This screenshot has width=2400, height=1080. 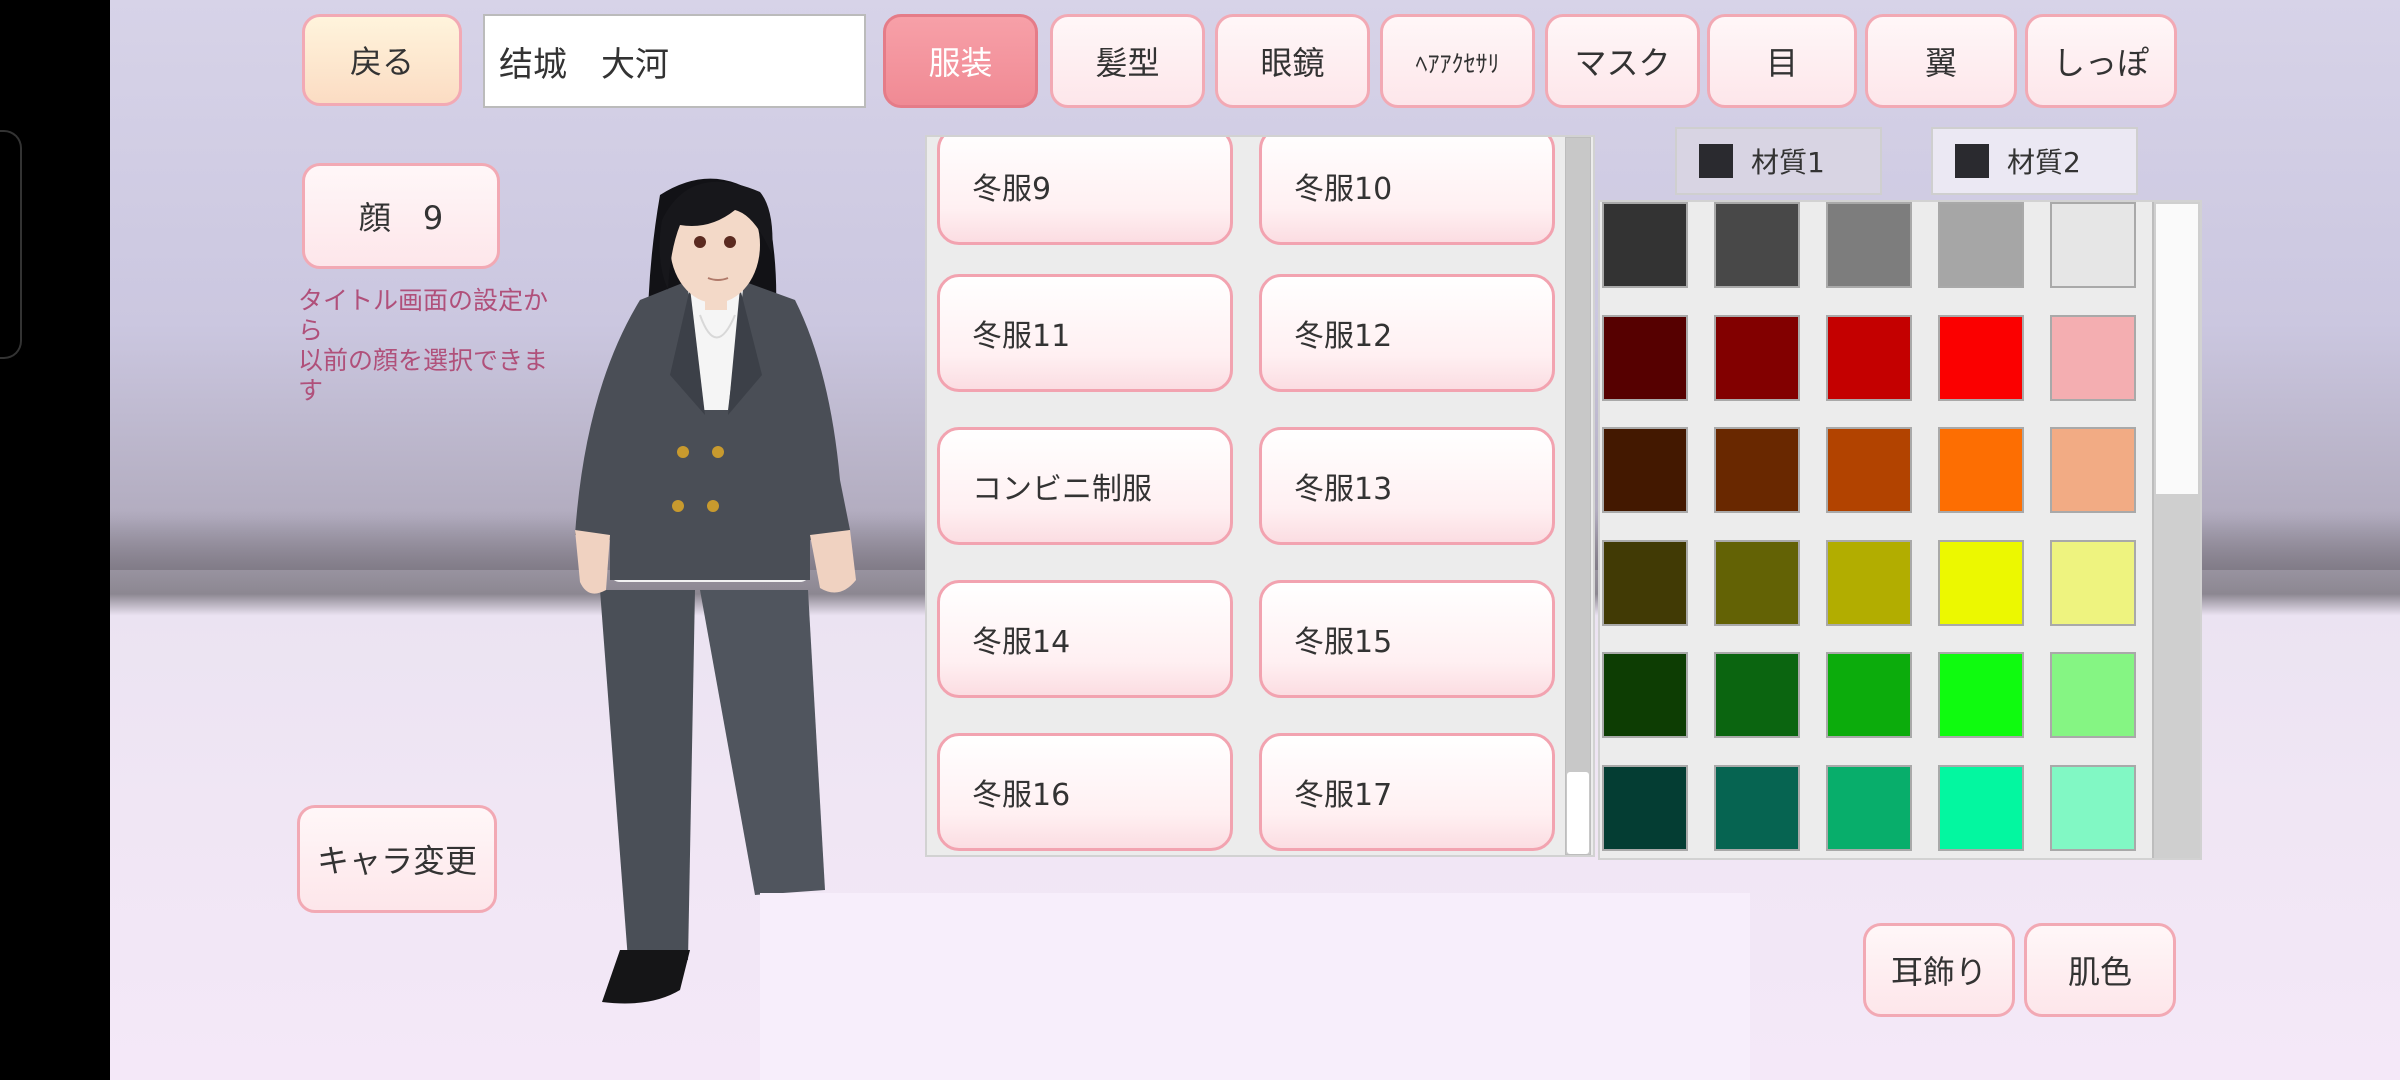 What do you see at coordinates (1085, 191) in the screenshot?
I see `costume-item: 冬服9` at bounding box center [1085, 191].